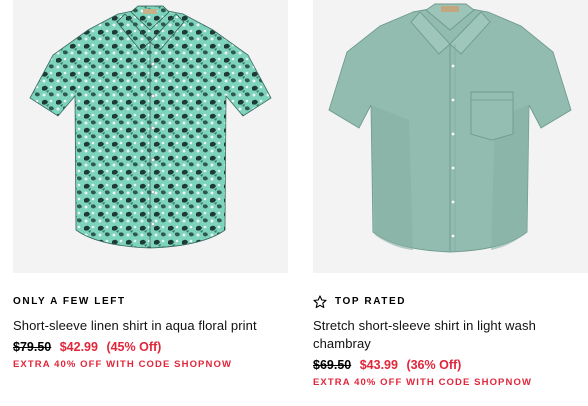  Describe the element at coordinates (320, 302) in the screenshot. I see `star-outline-icon` at that location.